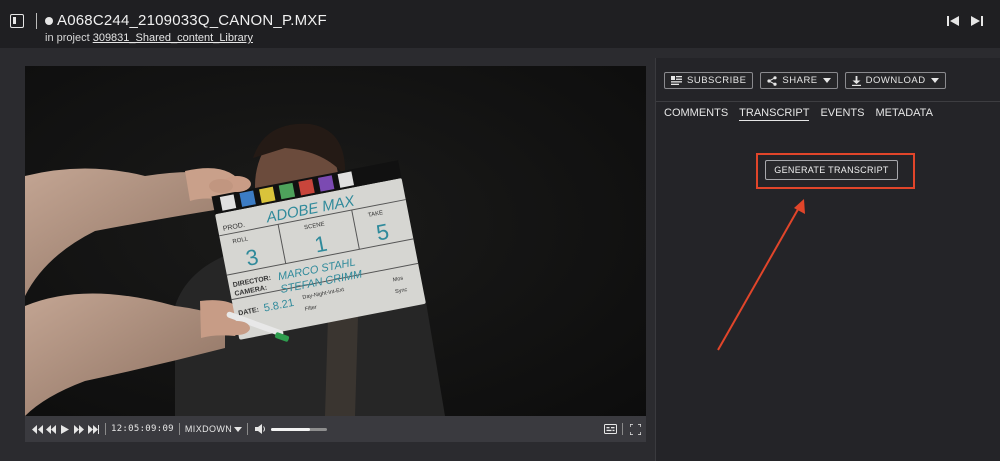  What do you see at coordinates (903, 114) in the screenshot?
I see `tab-metadata: METADATA` at bounding box center [903, 114].